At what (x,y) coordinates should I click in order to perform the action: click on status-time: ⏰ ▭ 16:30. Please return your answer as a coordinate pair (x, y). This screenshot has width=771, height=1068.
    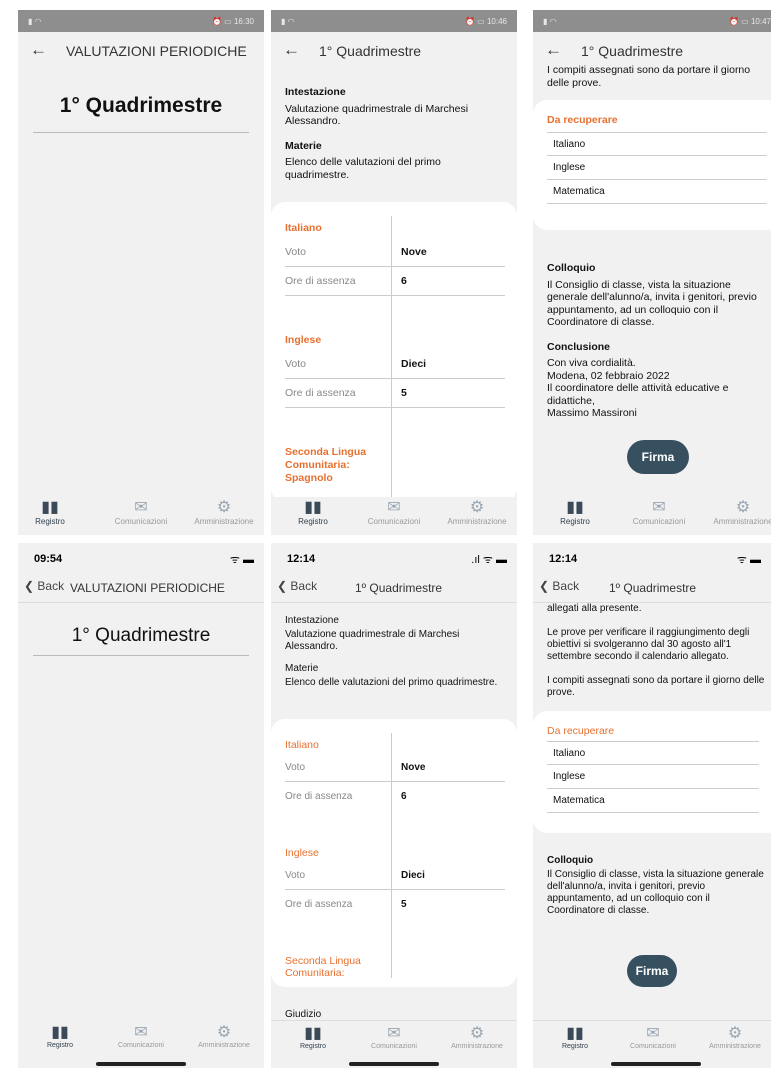
    Looking at the image, I should click on (233, 21).